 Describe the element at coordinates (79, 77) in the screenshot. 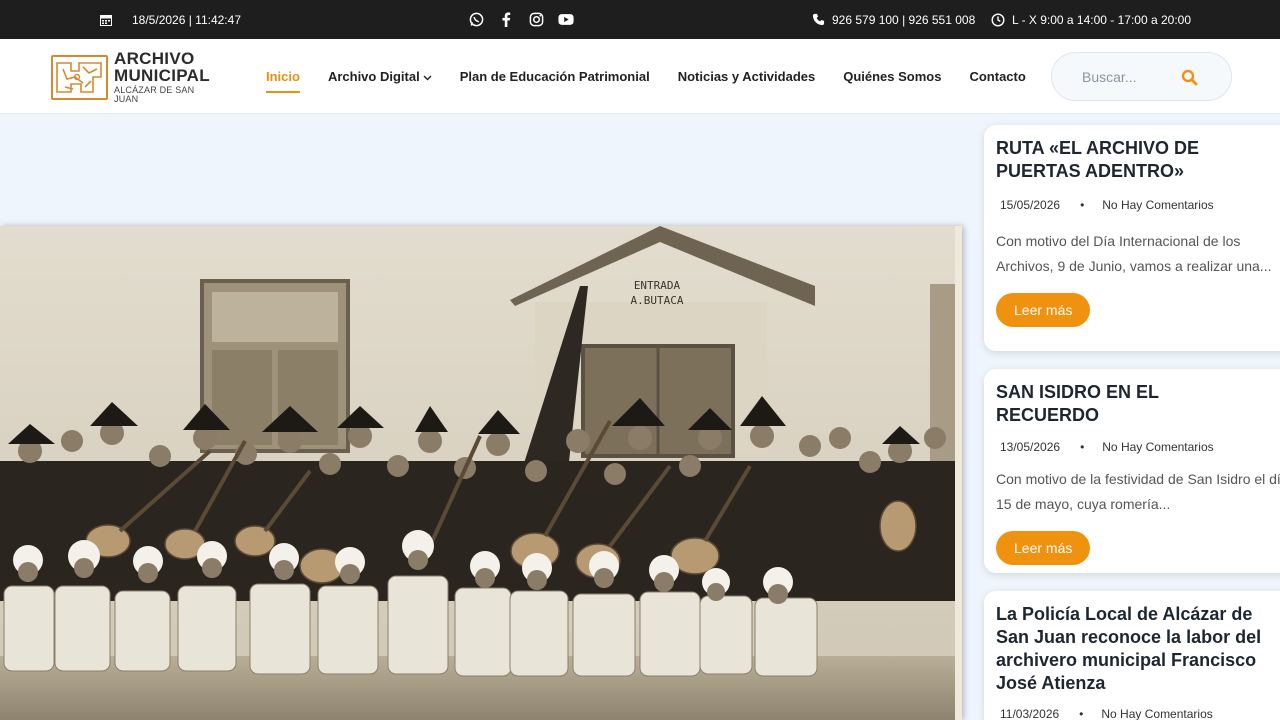

I see `logo-emblem-icon` at that location.